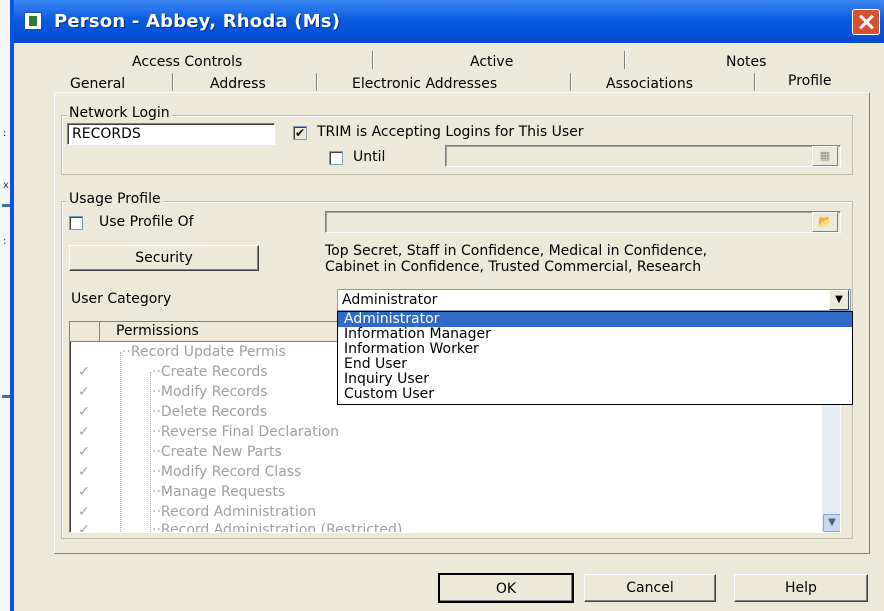 The width and height of the screenshot is (884, 611). I want to click on permission-row: ··Manage Requests, so click(219, 492).